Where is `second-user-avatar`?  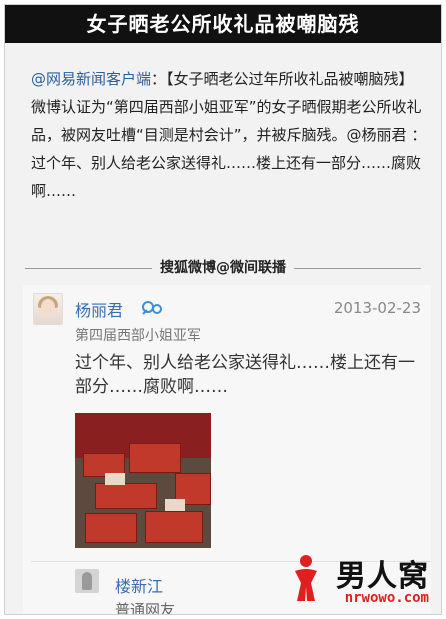 second-user-avatar is located at coordinates (87, 581).